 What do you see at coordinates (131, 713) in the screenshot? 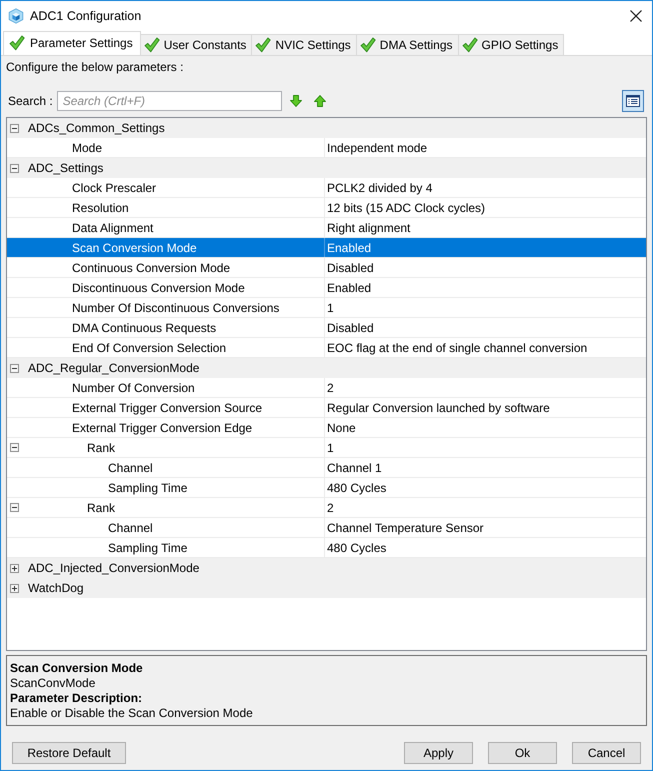
I see `description-text: Enable or Disable the Scan Conversion Mode` at bounding box center [131, 713].